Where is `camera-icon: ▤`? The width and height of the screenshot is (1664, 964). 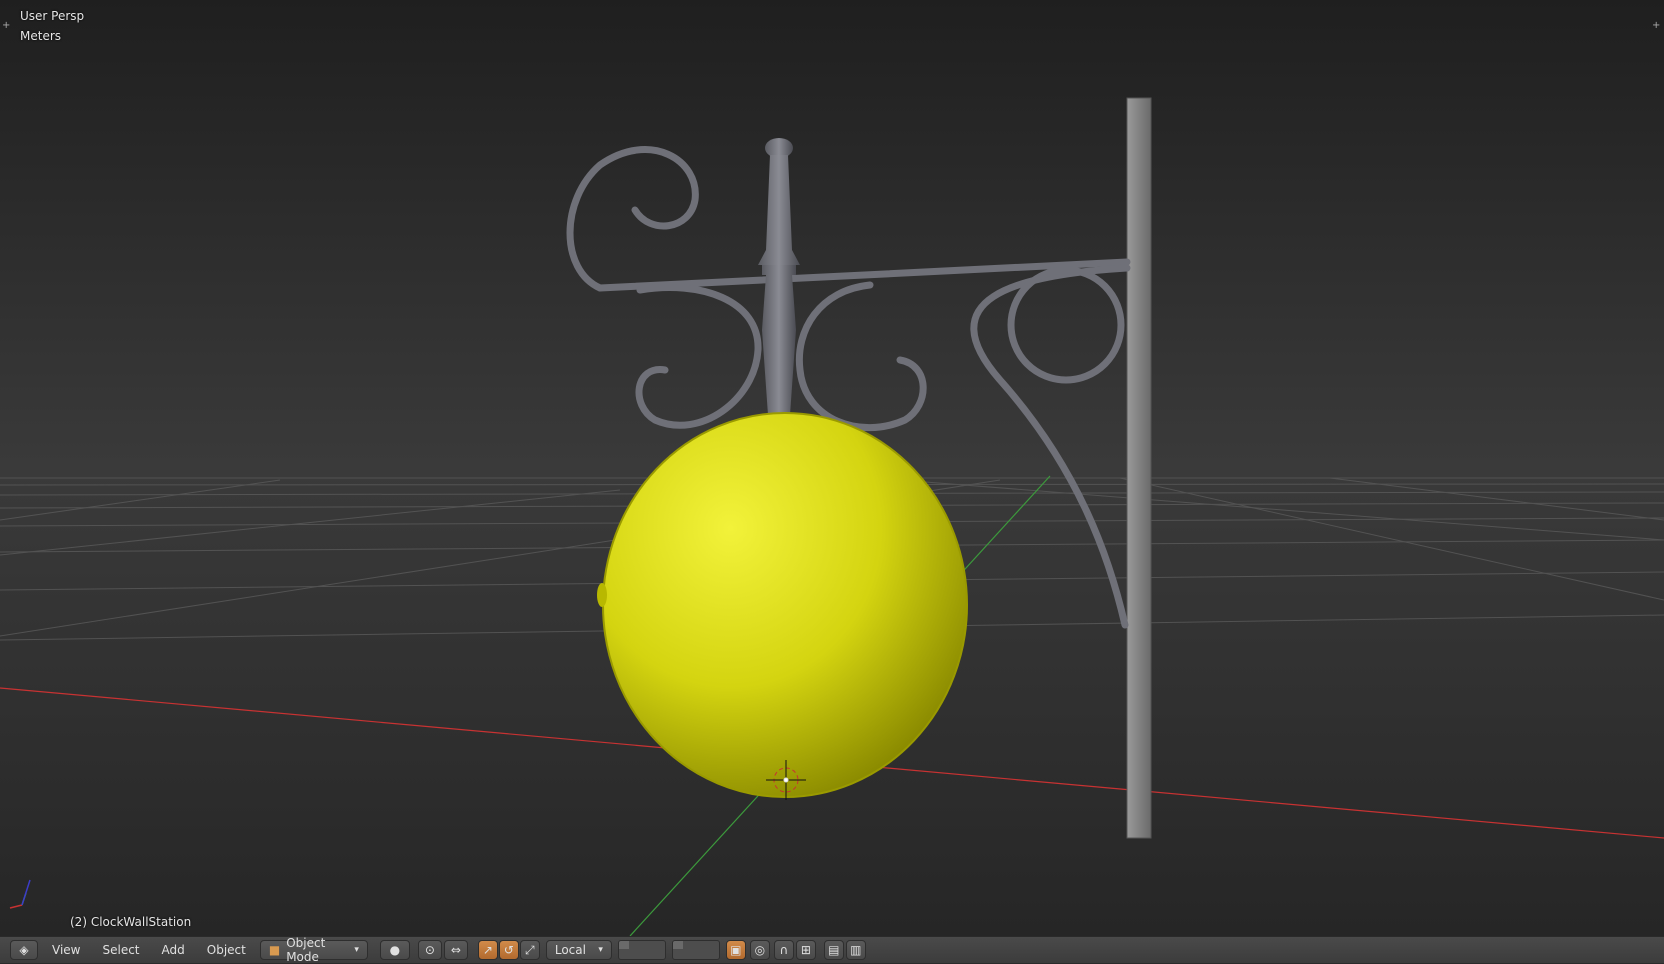
camera-icon: ▤ is located at coordinates (834, 950).